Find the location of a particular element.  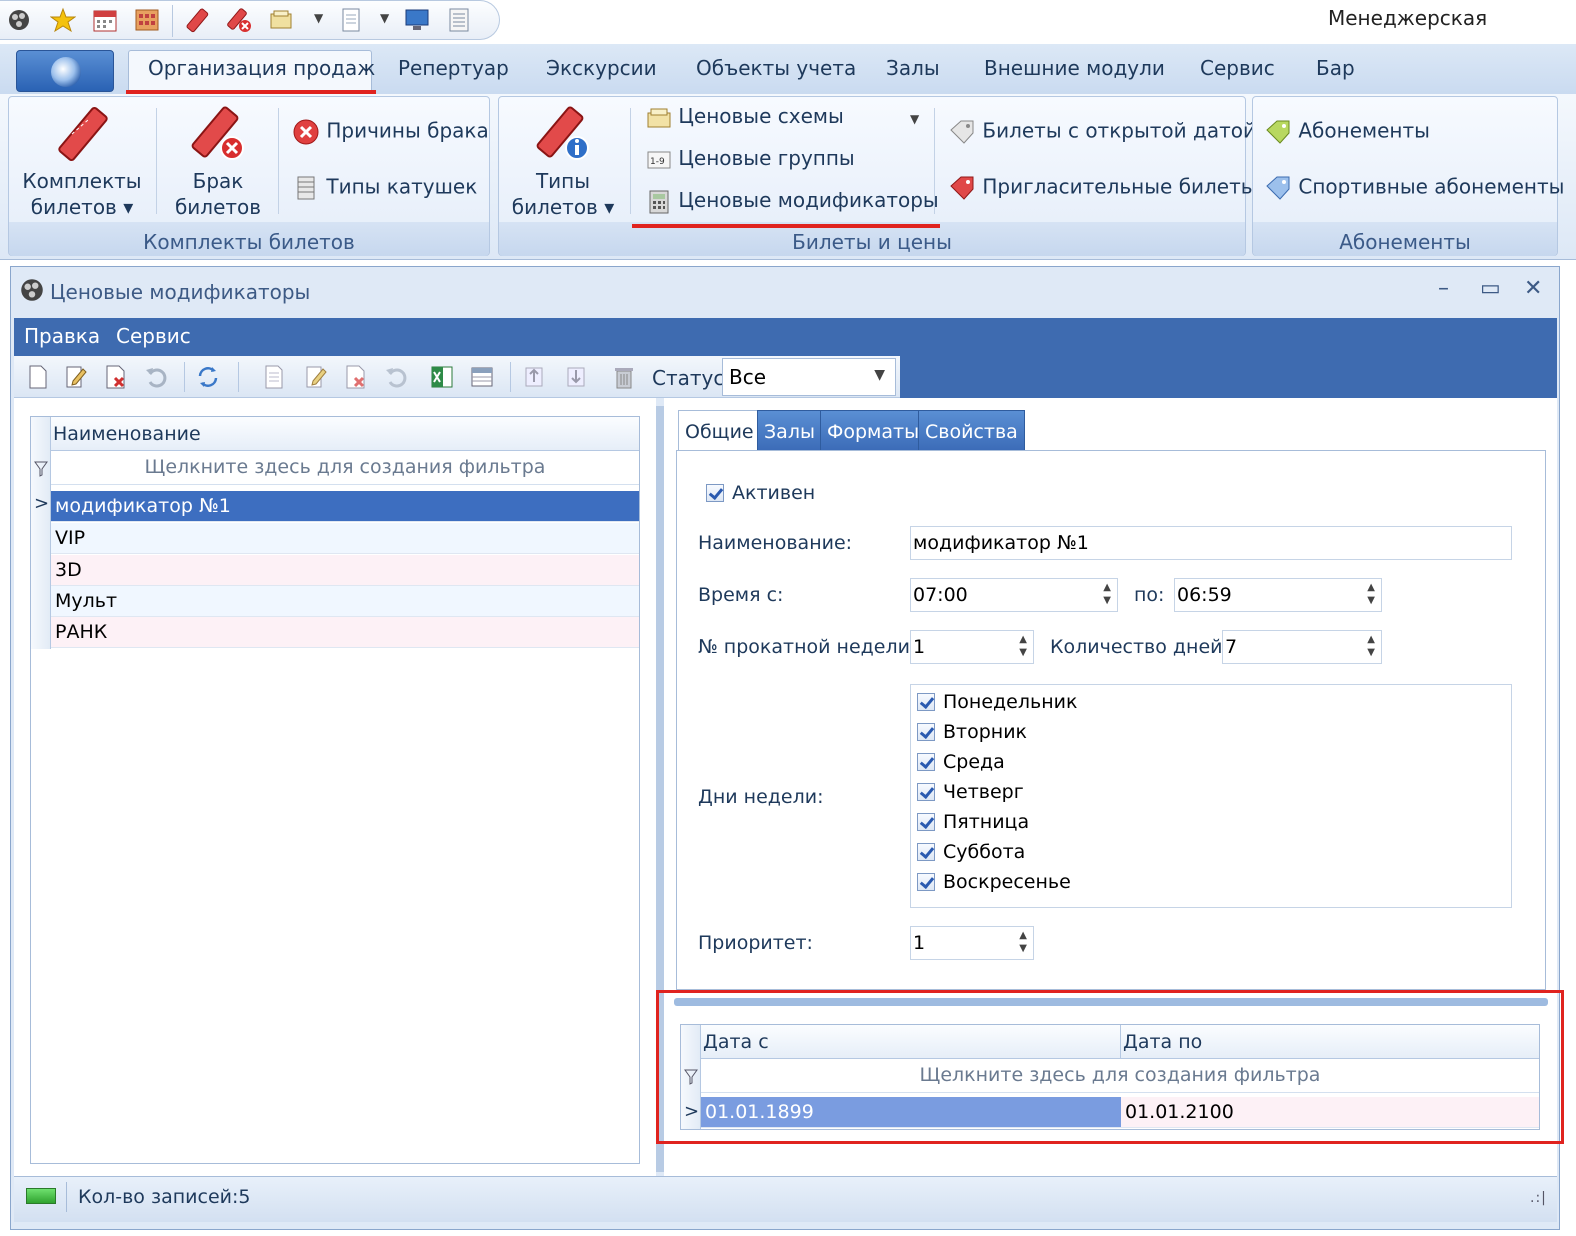

reel-types-button: Типы катушек is located at coordinates (384, 188).